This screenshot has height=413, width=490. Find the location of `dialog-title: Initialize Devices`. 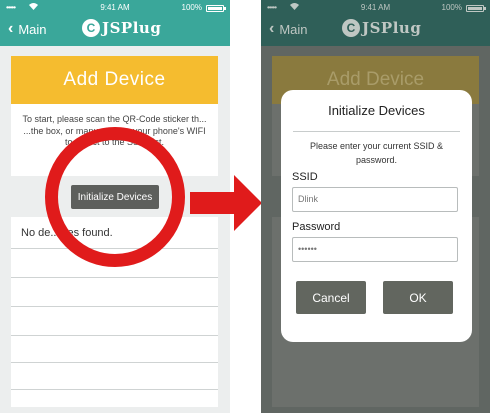

dialog-title: Initialize Devices is located at coordinates (376, 110).